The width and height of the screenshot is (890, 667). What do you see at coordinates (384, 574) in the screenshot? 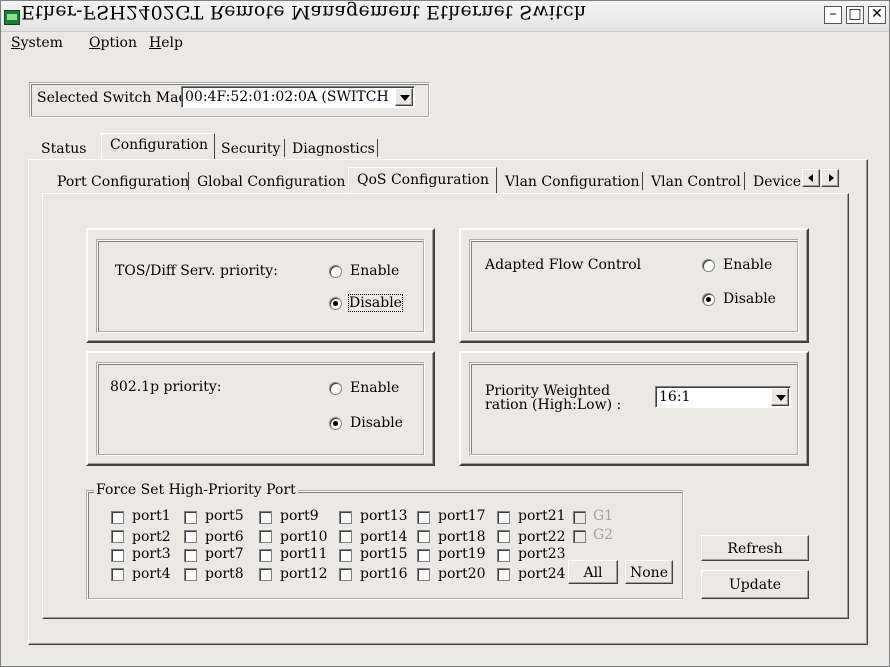
I see `port-label-port16: port16` at bounding box center [384, 574].